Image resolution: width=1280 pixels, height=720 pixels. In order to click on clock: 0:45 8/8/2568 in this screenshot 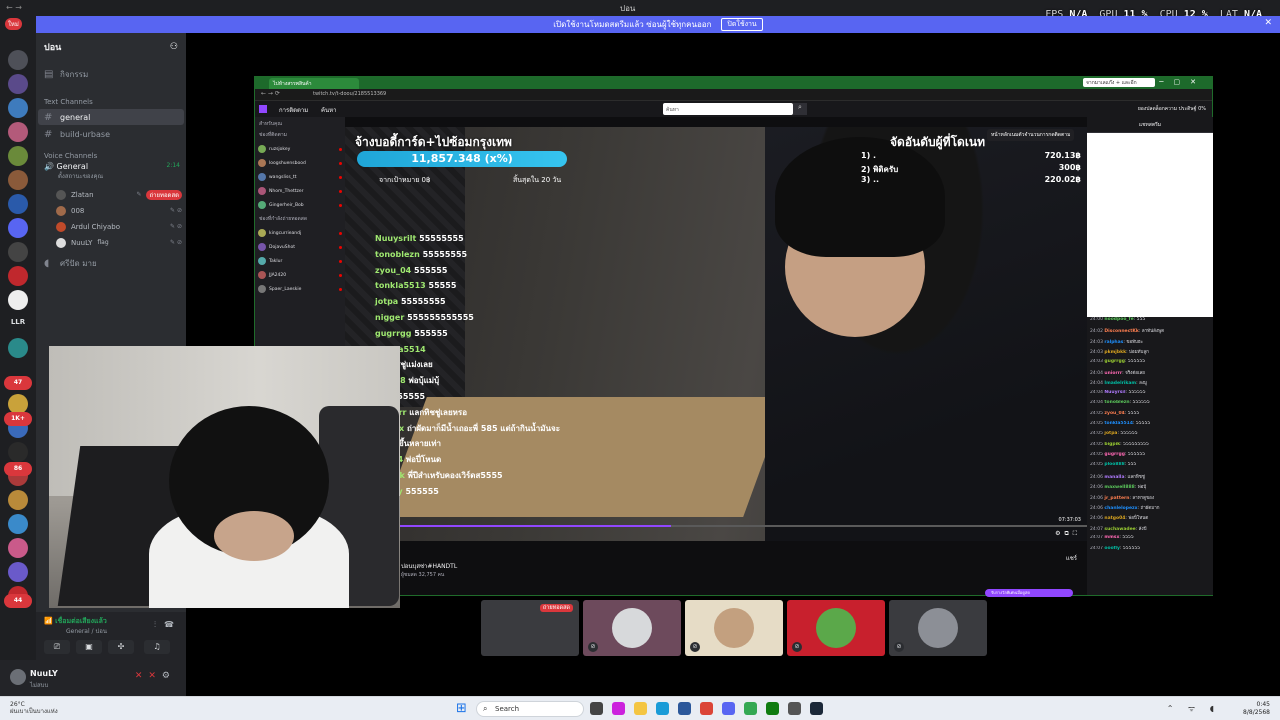, I will do `click(1256, 709)`.